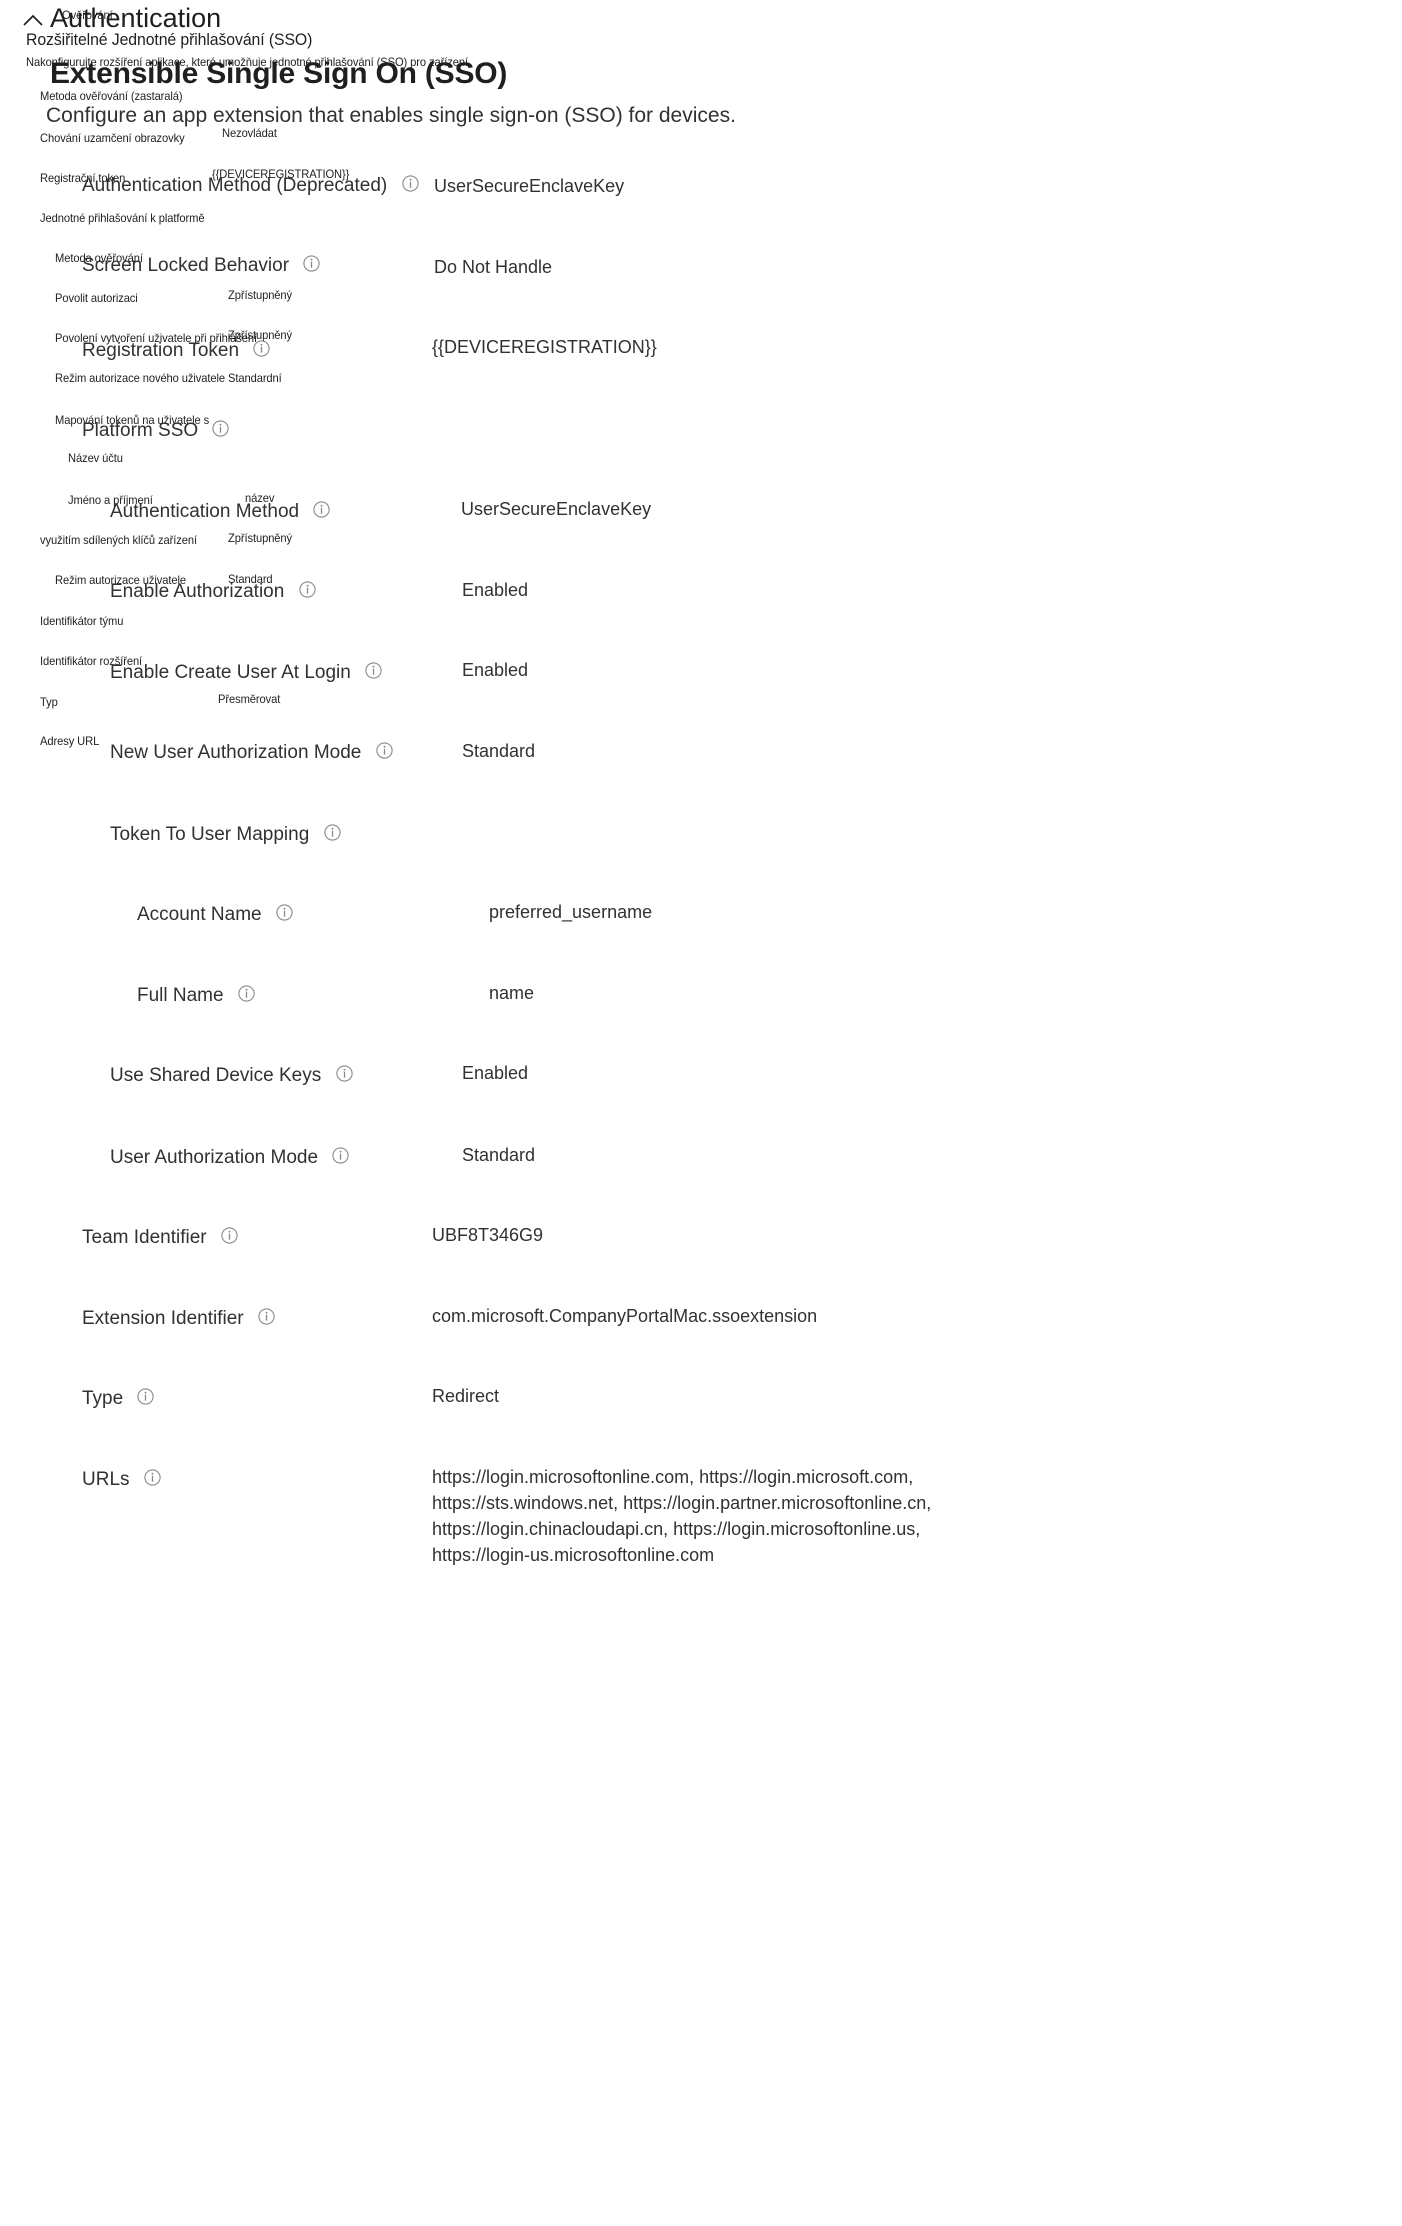 Image resolution: width=1402 pixels, height=2226 pixels. What do you see at coordinates (260, 295) in the screenshot?
I see `cz-value-enable-authorization: Zpřístupněný` at bounding box center [260, 295].